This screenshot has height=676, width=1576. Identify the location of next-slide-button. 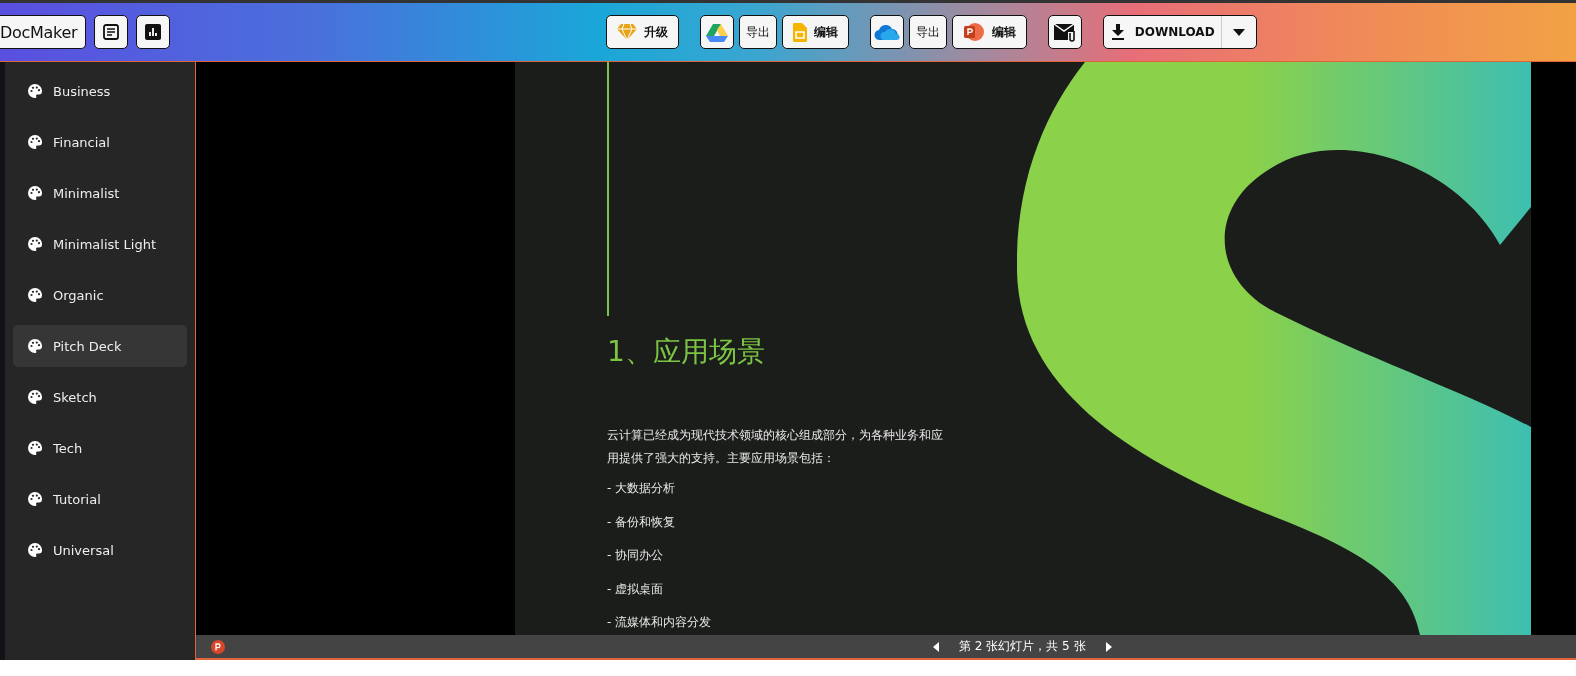
(1108, 646).